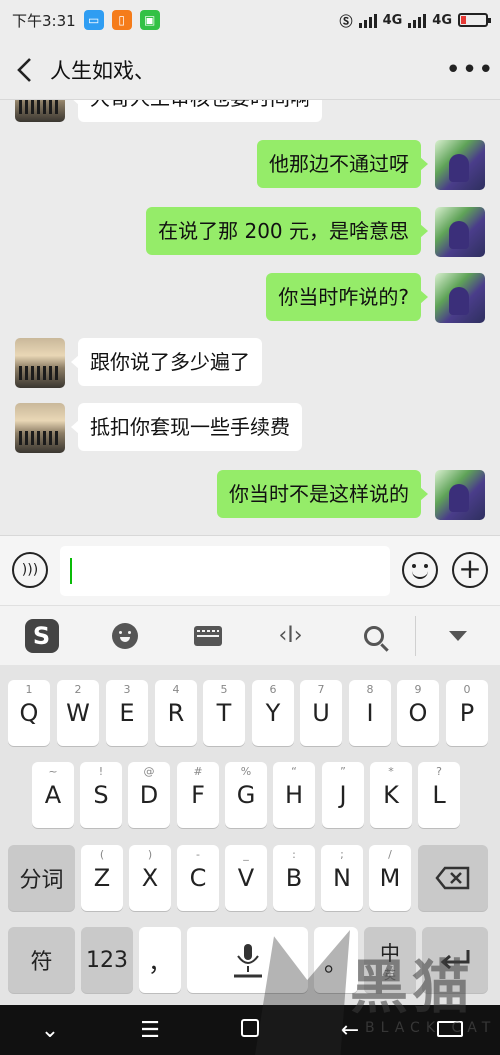 The height and width of the screenshot is (1055, 500). I want to click on keyboard-emoji-button, so click(124, 636).